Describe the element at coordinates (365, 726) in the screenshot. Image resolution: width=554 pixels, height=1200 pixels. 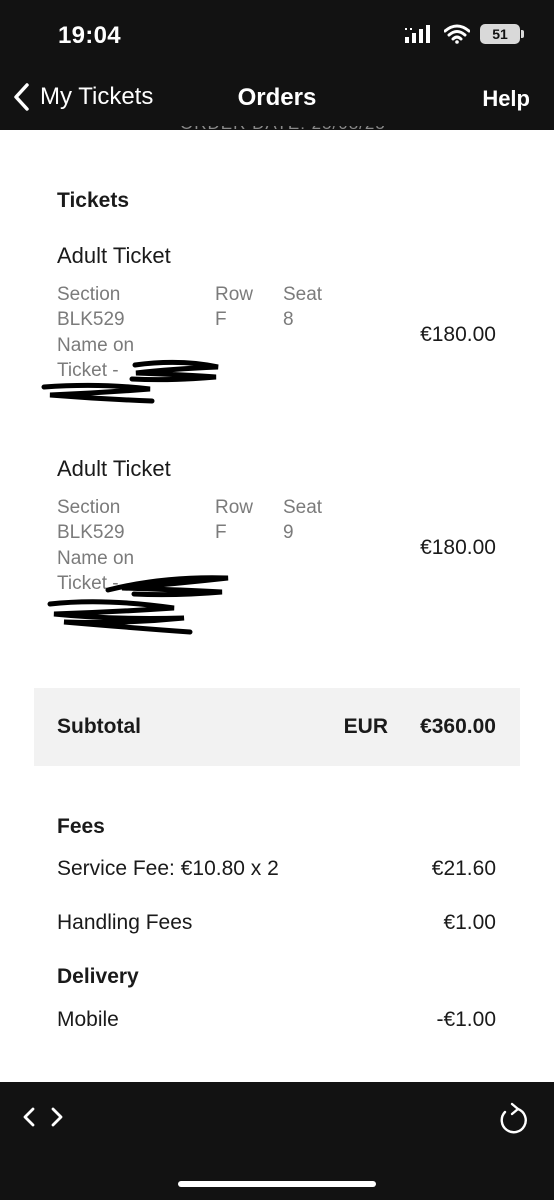
I see `subtotal-currency: EUR` at that location.